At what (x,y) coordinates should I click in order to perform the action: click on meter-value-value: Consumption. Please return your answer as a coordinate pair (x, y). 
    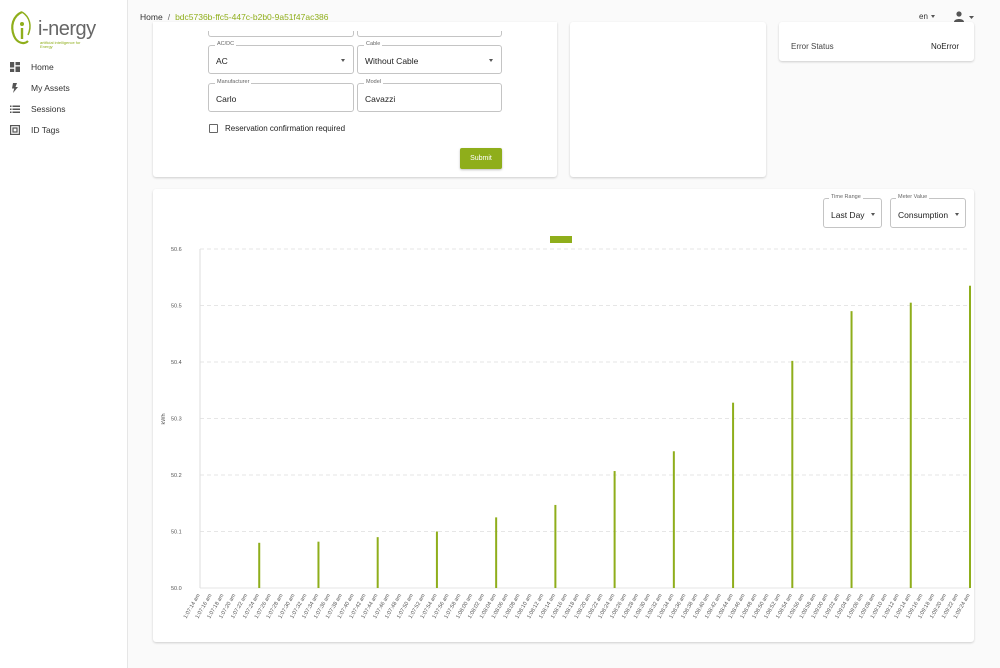
    Looking at the image, I should click on (923, 215).